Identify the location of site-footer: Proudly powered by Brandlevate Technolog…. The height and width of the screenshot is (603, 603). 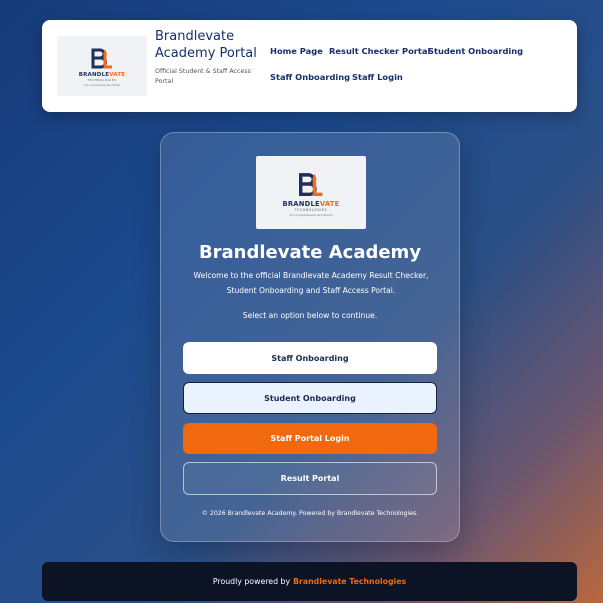
(309, 581).